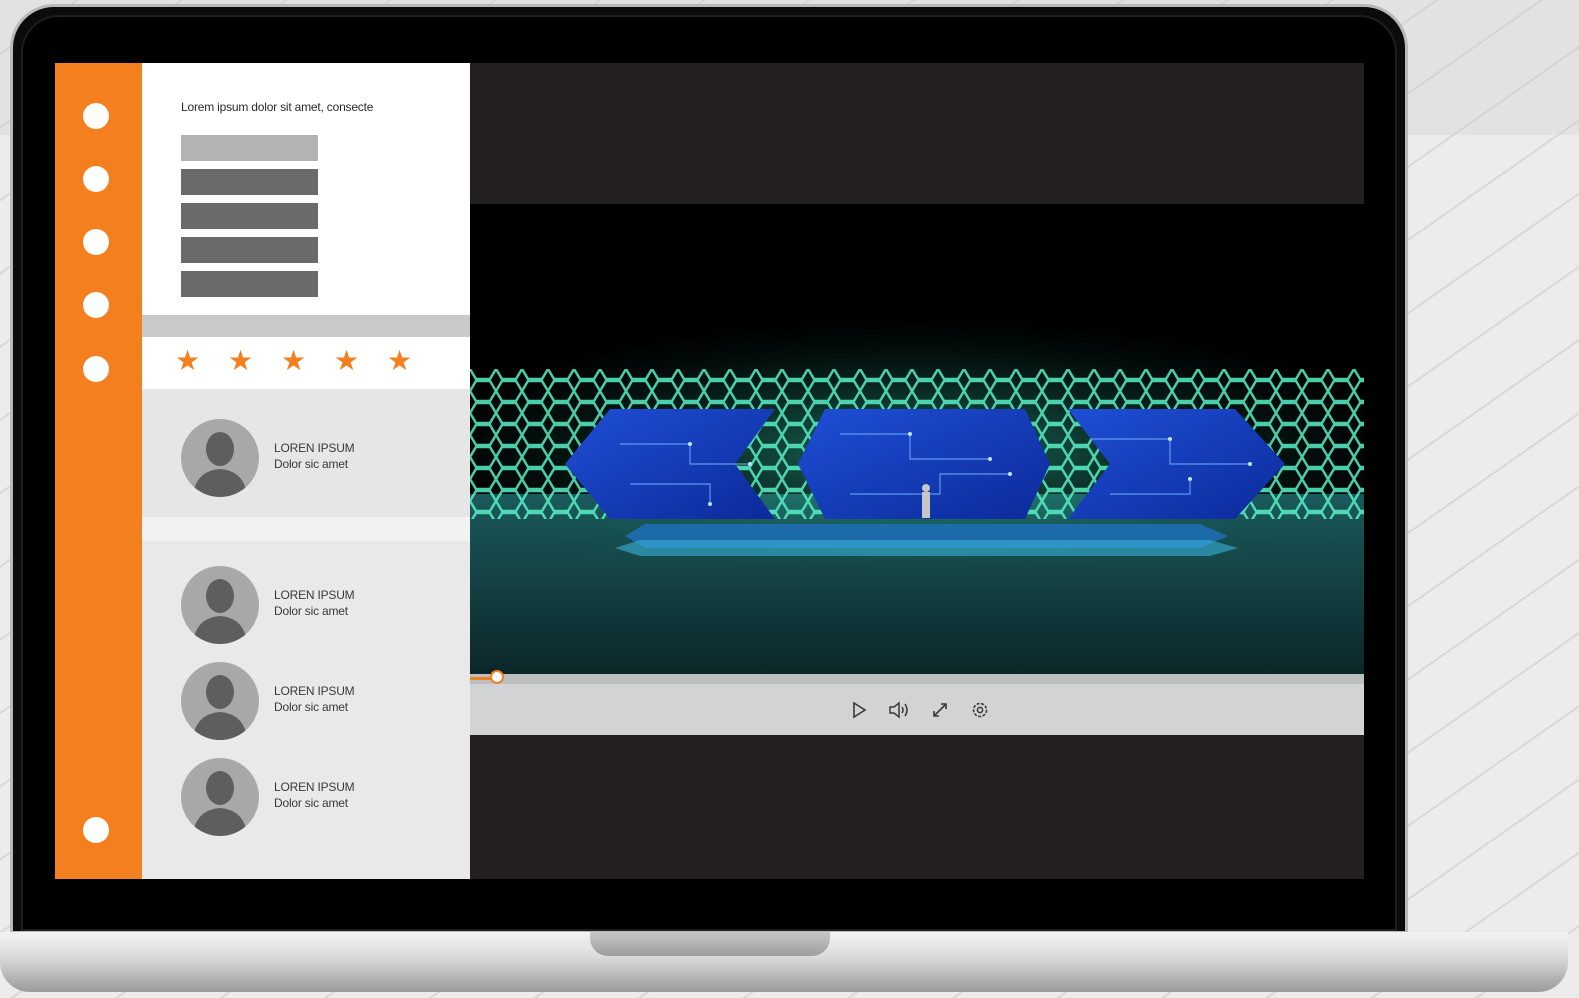 Image resolution: width=1579 pixels, height=998 pixels. What do you see at coordinates (306, 326) in the screenshot?
I see `panel-divider` at bounding box center [306, 326].